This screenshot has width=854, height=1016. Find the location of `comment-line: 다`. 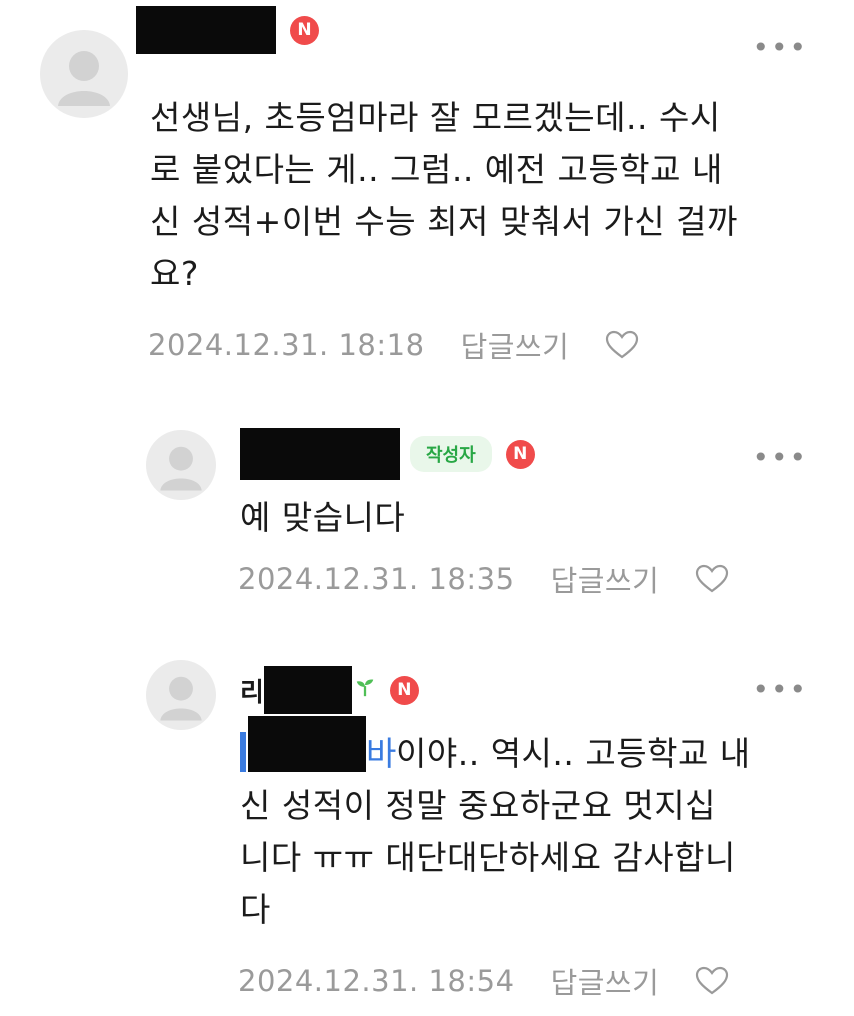

comment-line: 다 is located at coordinates (255, 909).